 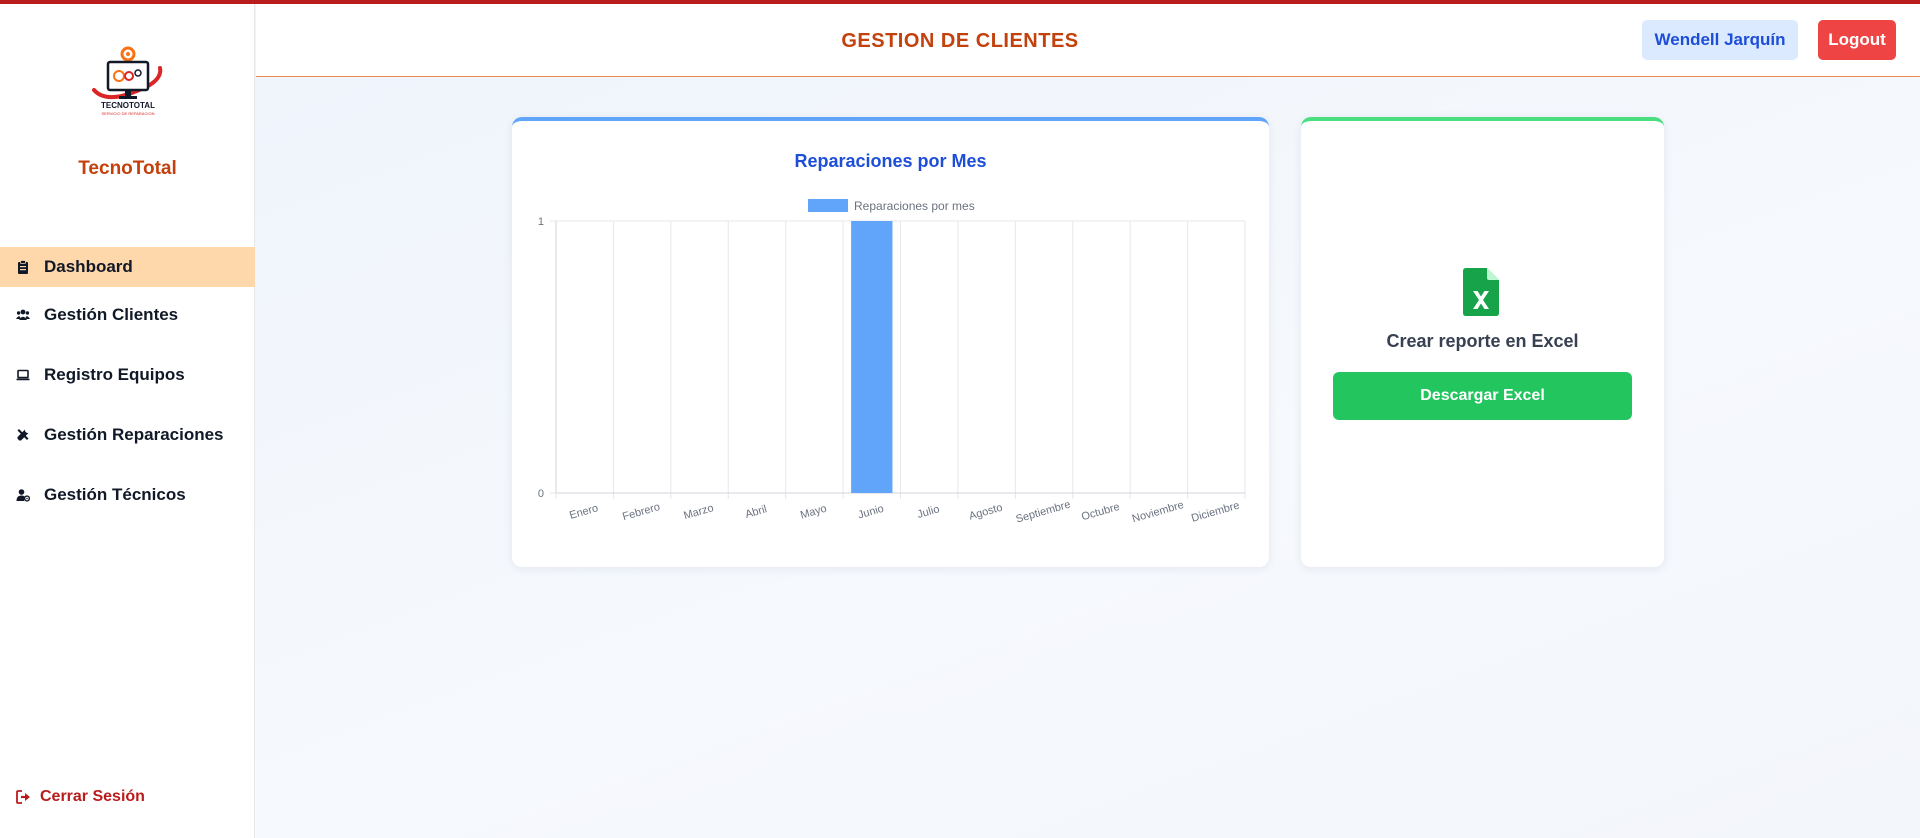 I want to click on sidebar-item-gestion-clientes: Gestión Clientes, so click(x=127, y=315).